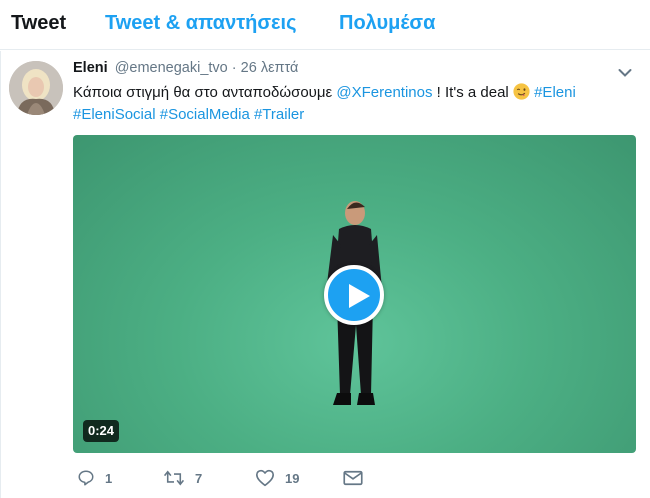 The width and height of the screenshot is (650, 498). What do you see at coordinates (387, 23) in the screenshot?
I see `tab-media: Πολυμέσα` at bounding box center [387, 23].